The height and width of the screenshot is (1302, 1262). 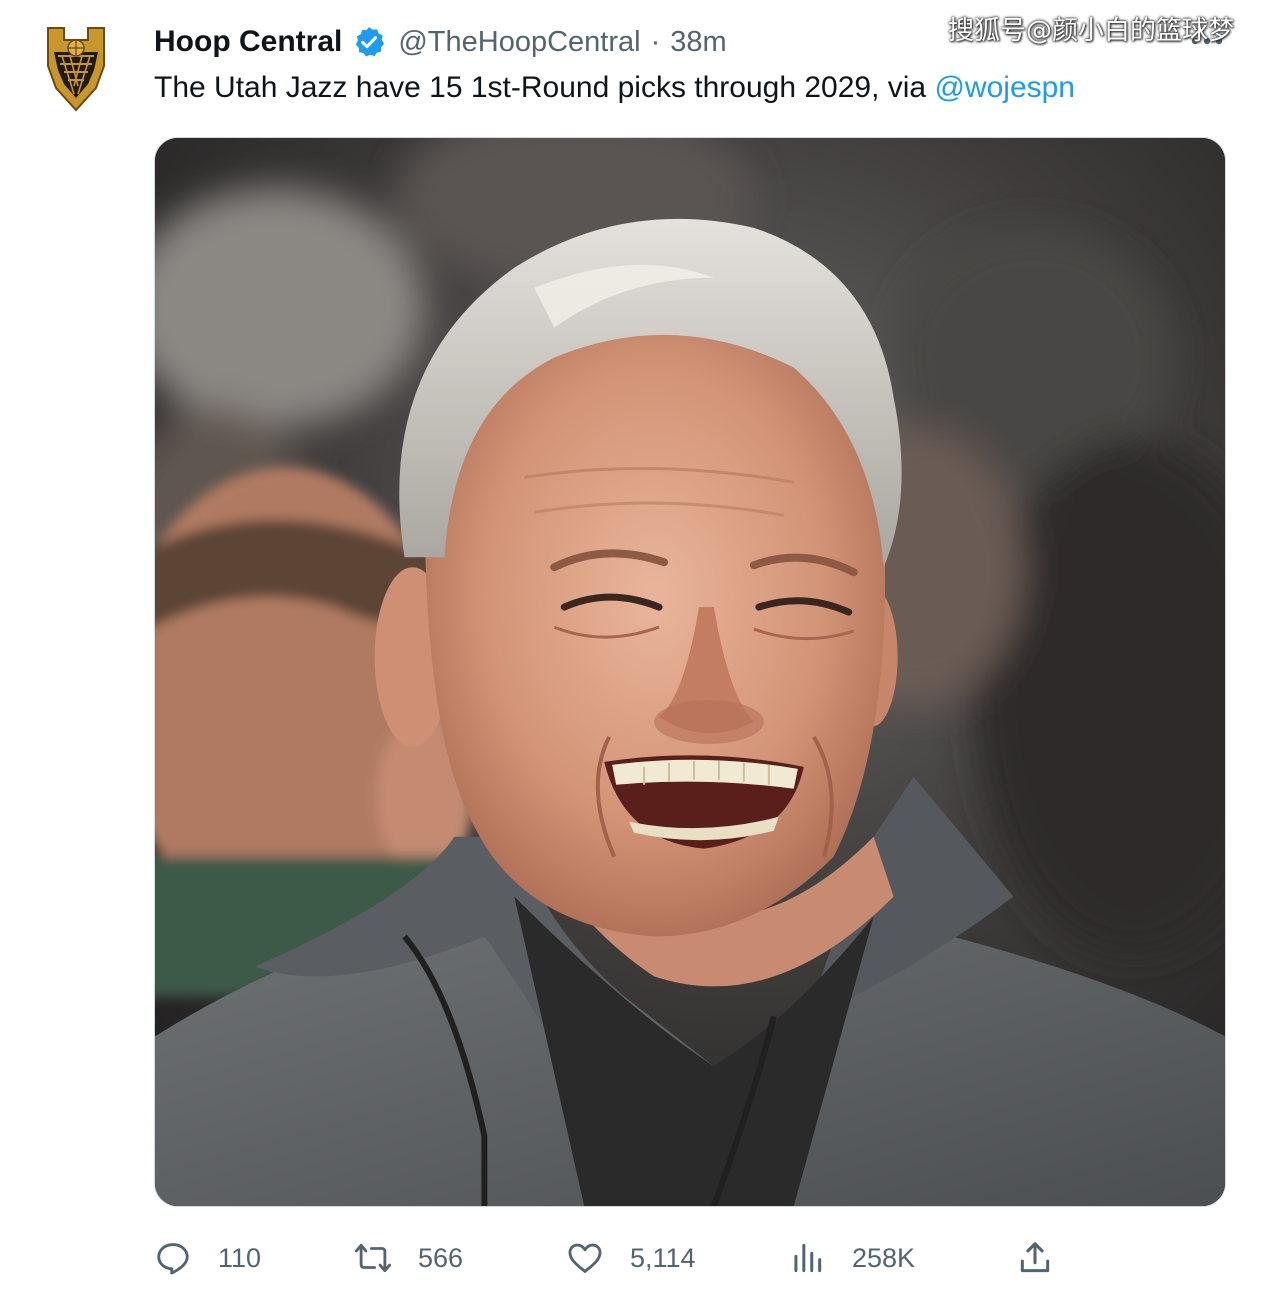 I want to click on verified-badge-icon, so click(x=369, y=42).